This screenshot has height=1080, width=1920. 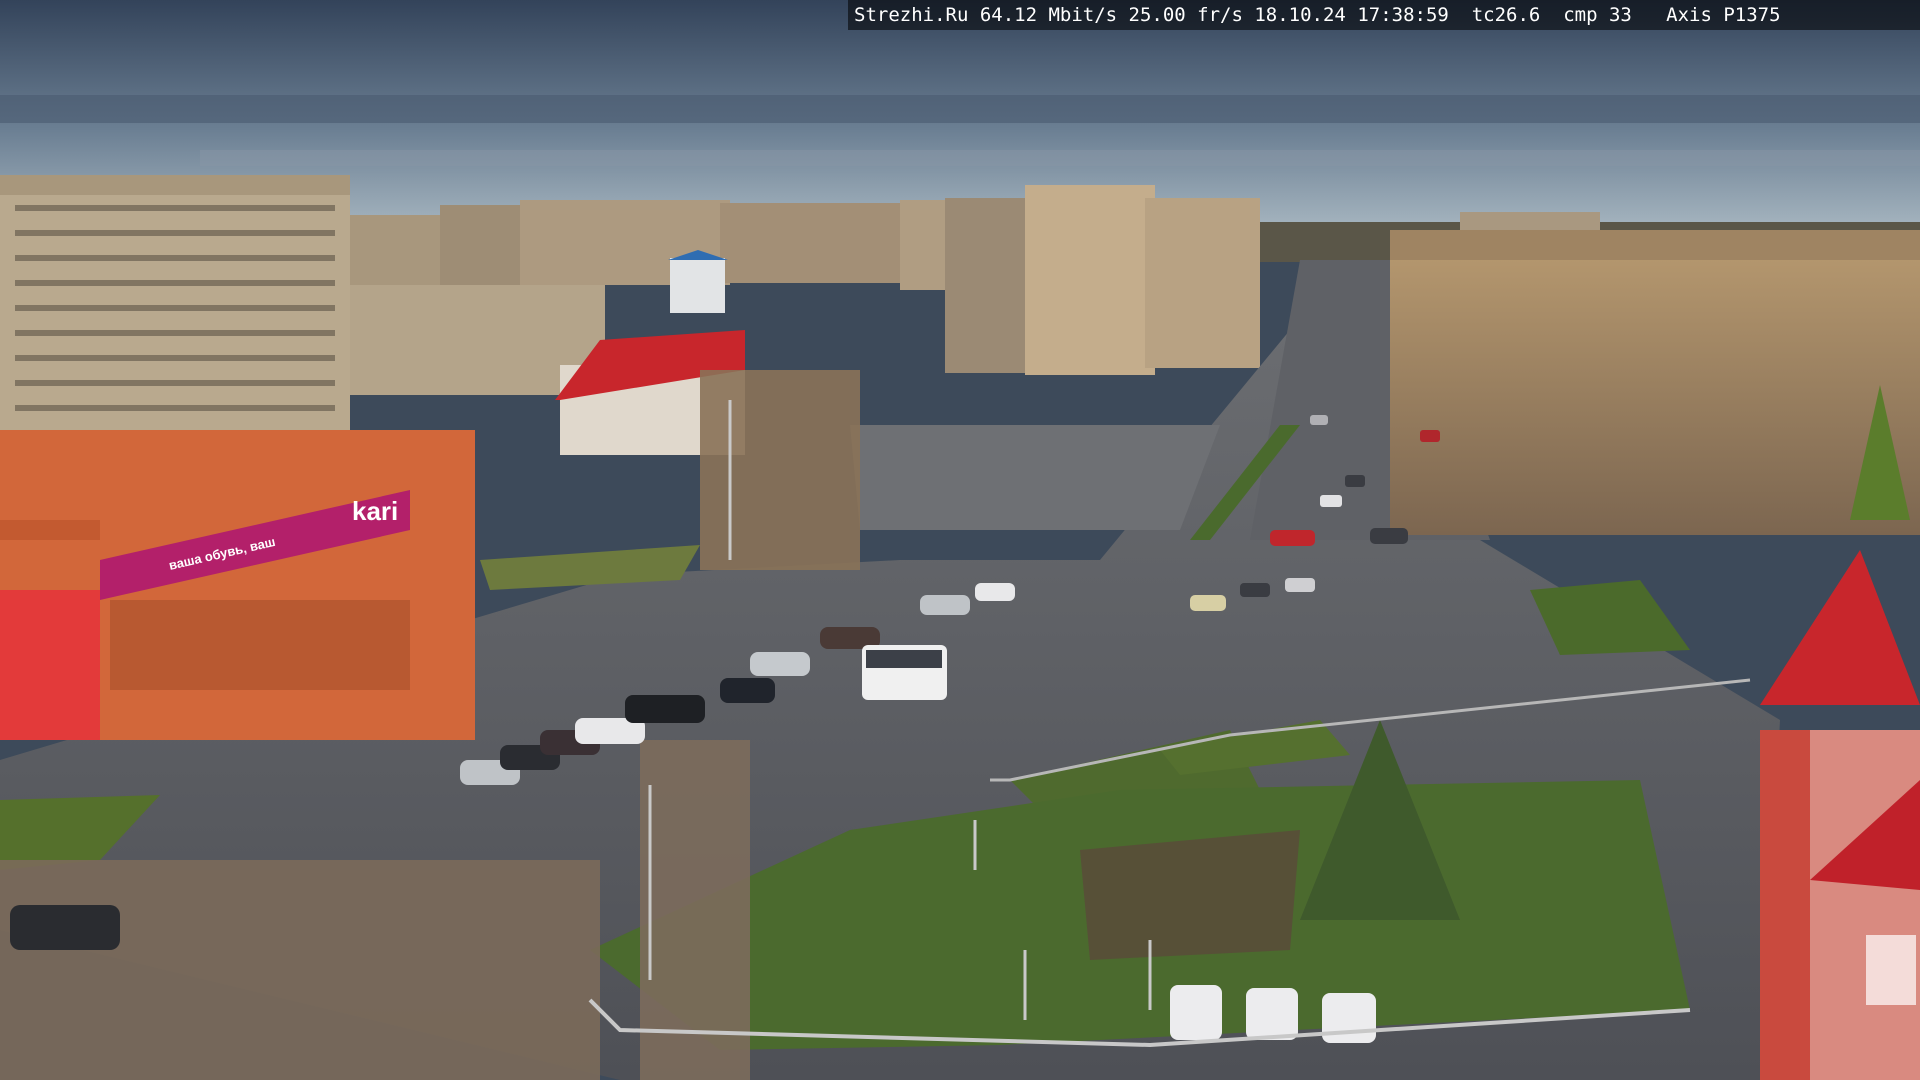 I want to click on central-tall-building, so click(x=1102, y=280).